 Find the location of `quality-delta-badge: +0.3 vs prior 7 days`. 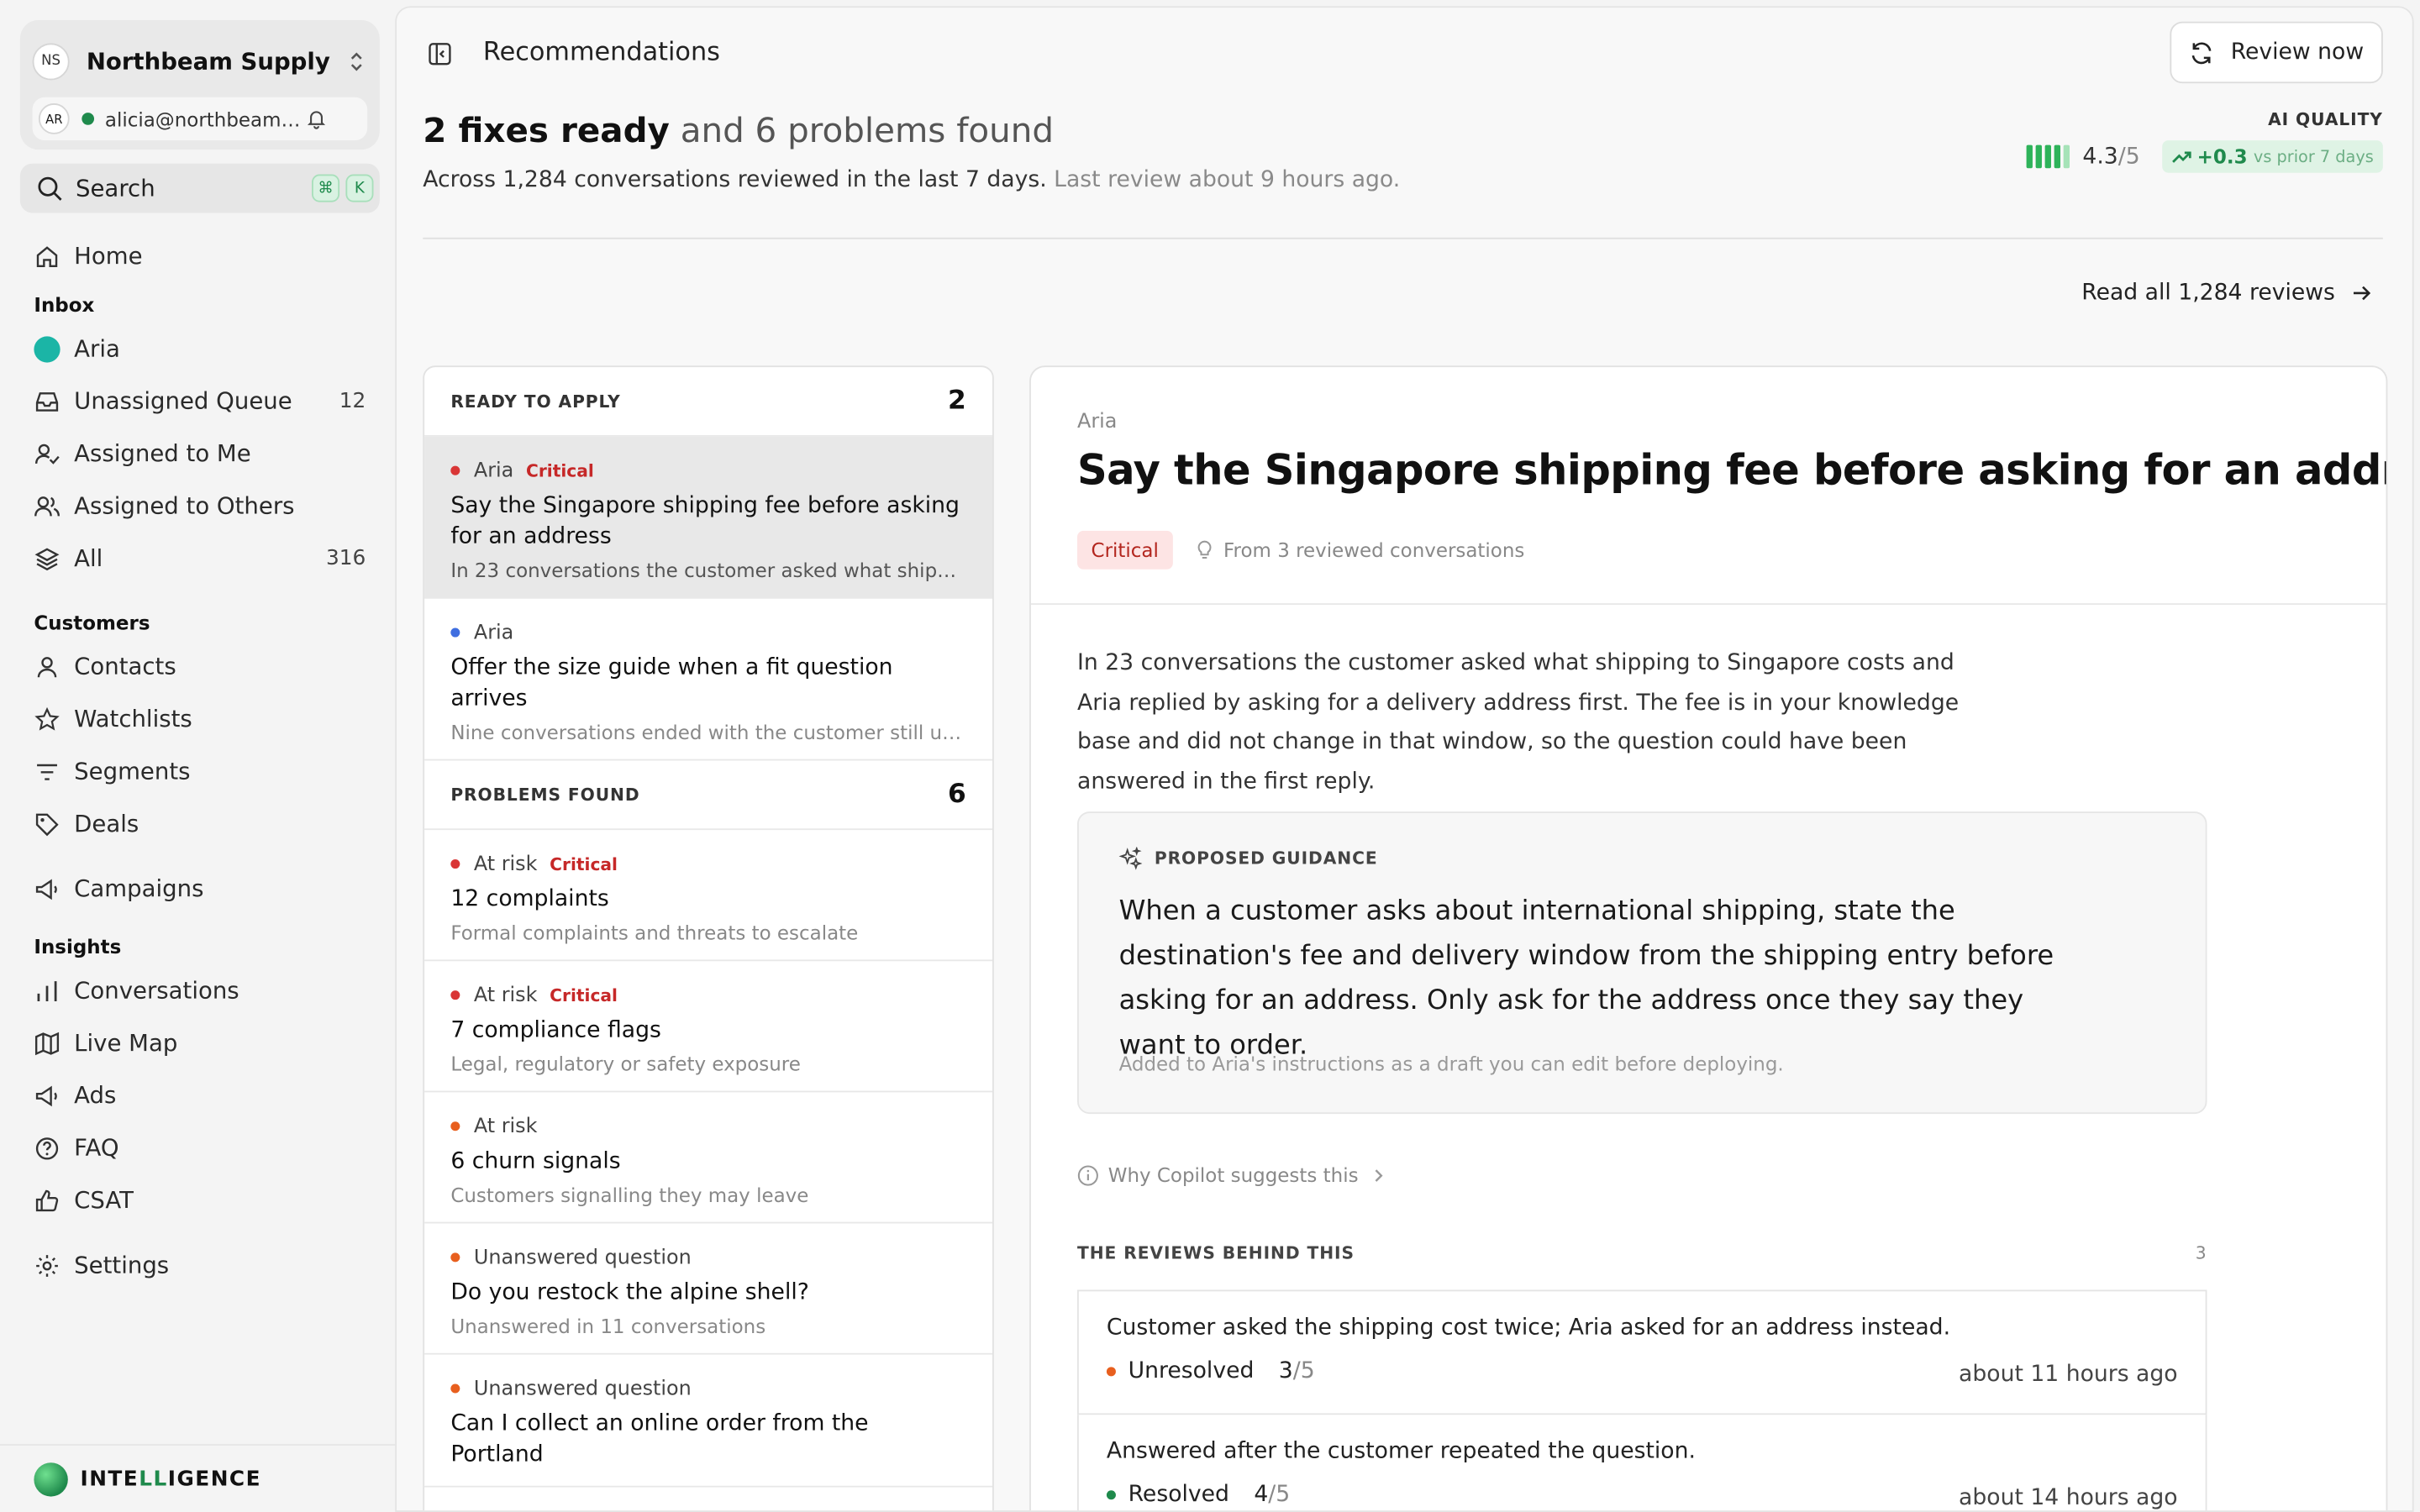

quality-delta-badge: +0.3 vs prior 7 days is located at coordinates (2272, 156).